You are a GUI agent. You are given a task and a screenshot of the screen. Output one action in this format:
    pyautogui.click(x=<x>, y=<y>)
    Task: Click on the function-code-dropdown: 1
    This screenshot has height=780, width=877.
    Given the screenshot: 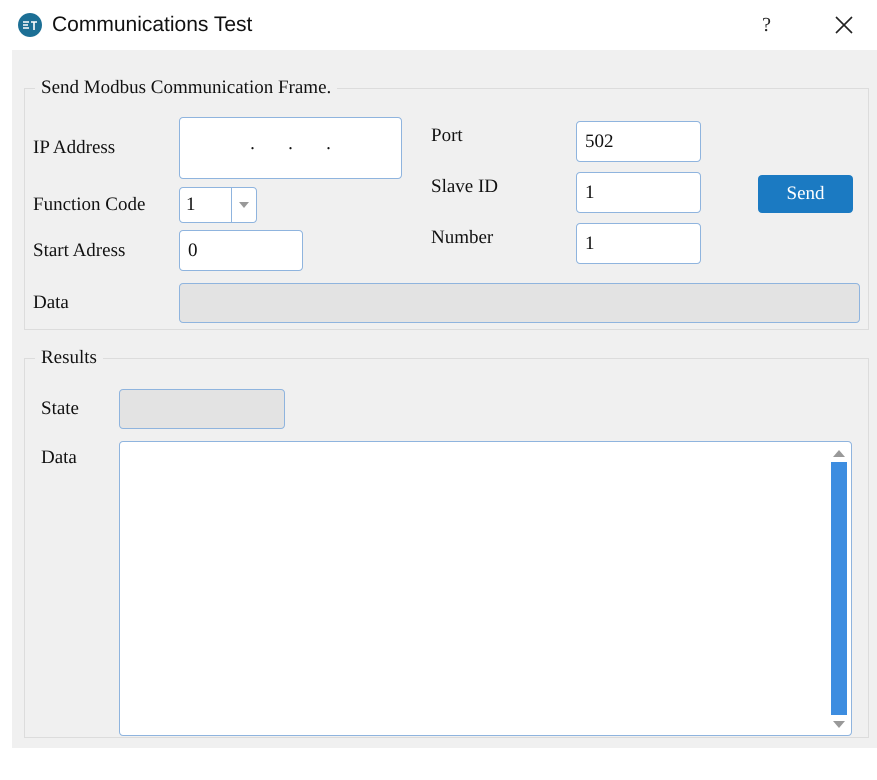 What is the action you would take?
    pyautogui.click(x=218, y=205)
    